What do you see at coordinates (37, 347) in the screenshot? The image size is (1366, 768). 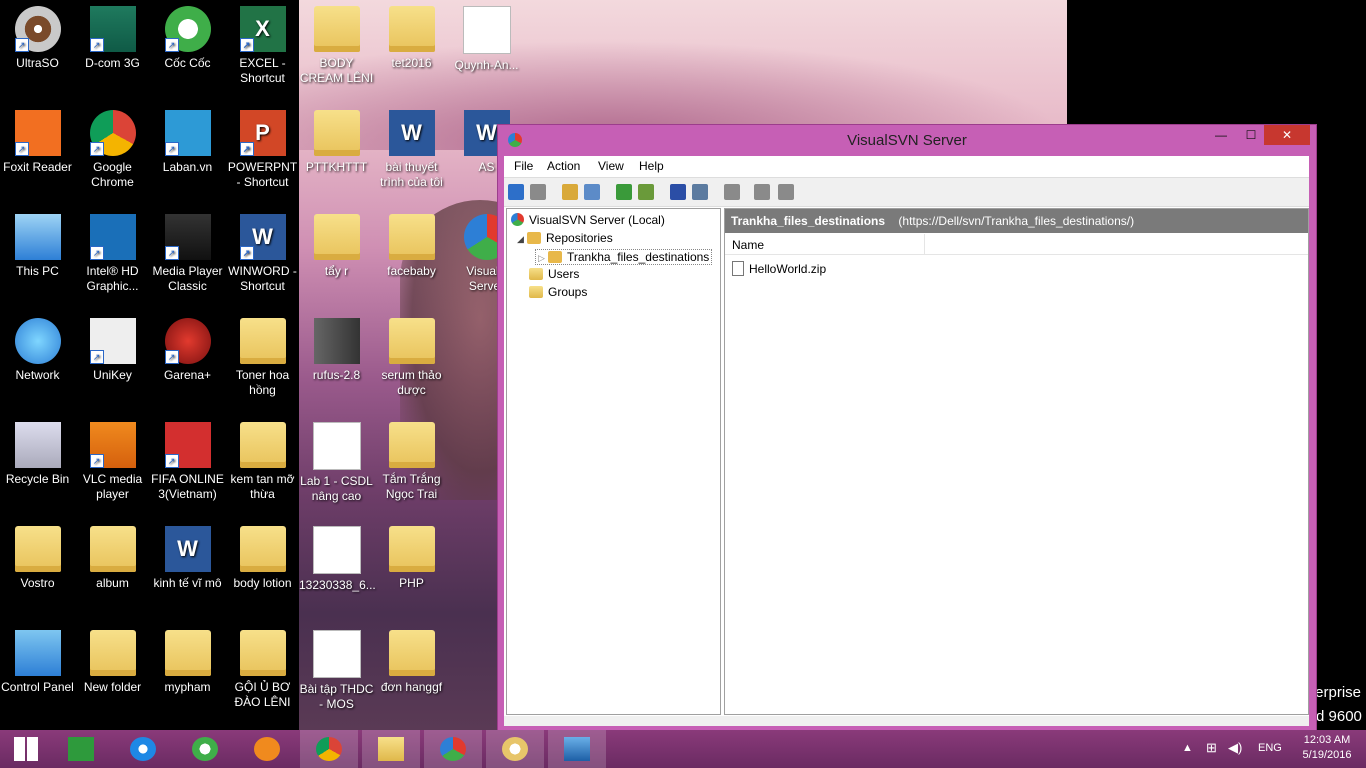 I see `desktop-icon: Network` at bounding box center [37, 347].